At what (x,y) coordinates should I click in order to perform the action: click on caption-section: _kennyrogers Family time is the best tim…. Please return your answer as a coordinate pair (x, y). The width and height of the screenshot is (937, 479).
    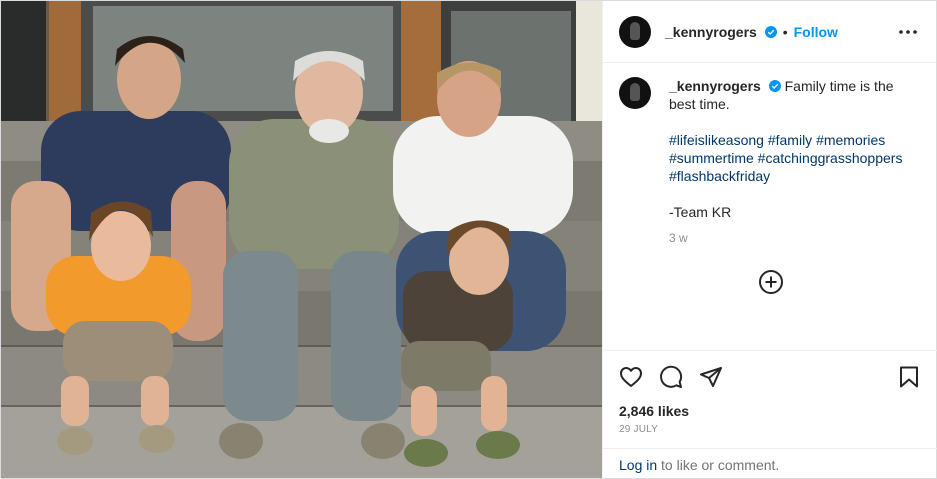
    Looking at the image, I should click on (769, 162).